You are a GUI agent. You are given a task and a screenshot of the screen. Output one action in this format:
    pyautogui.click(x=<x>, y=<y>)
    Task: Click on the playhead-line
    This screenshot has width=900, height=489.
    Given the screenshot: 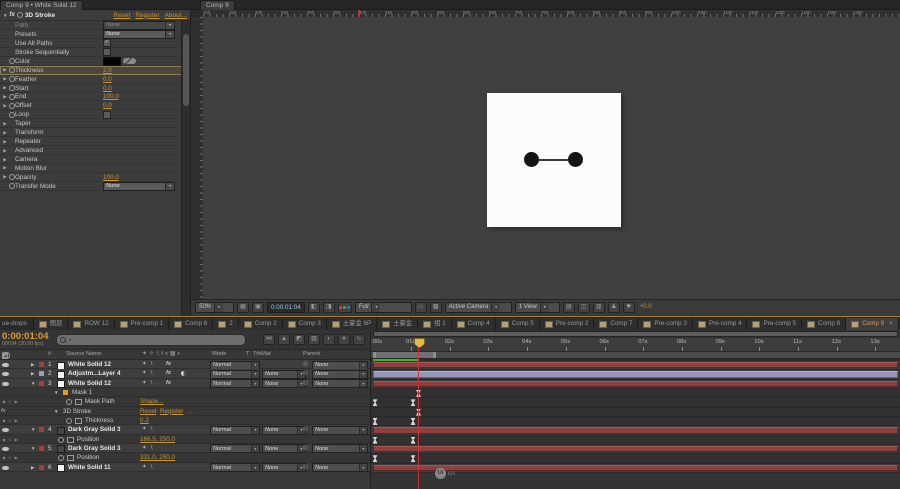 What is the action you would take?
    pyautogui.click(x=418, y=414)
    